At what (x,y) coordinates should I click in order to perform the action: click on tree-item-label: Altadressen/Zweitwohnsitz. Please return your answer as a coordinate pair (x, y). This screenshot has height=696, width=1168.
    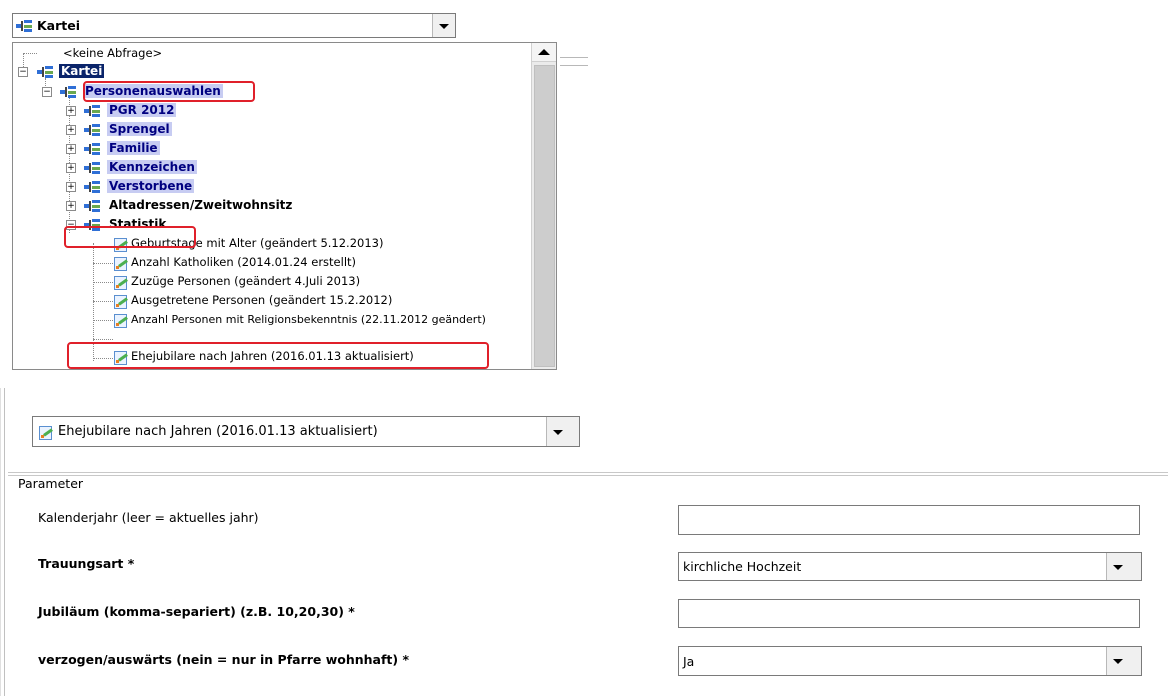
    Looking at the image, I should click on (201, 205).